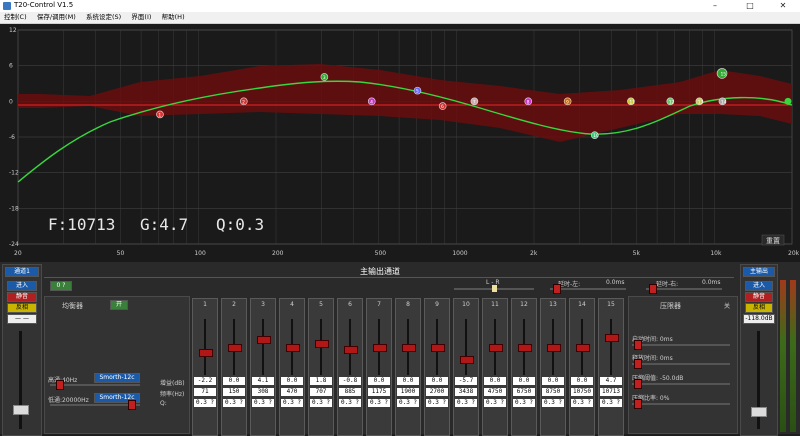 The height and width of the screenshot is (436, 800). I want to click on left-in-button: 进入, so click(22, 286).